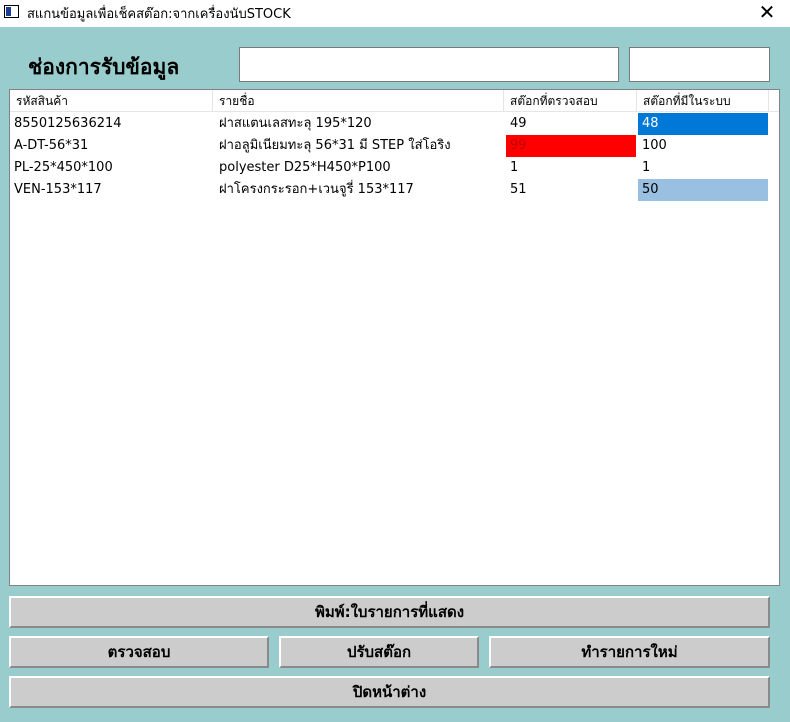 The image size is (790, 722). I want to click on close-window-button: ปิดหน้าต่าง, so click(389, 692).